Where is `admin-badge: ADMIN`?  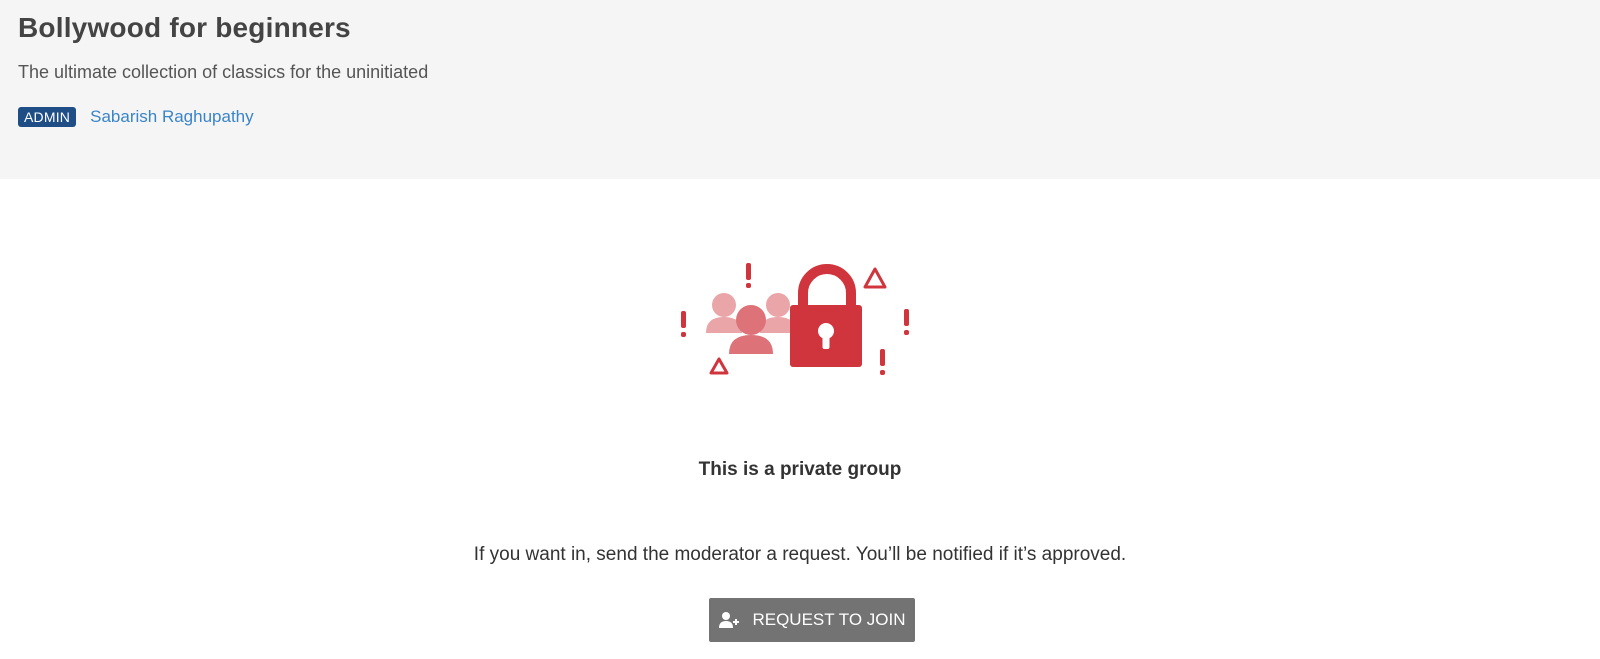 admin-badge: ADMIN is located at coordinates (47, 117).